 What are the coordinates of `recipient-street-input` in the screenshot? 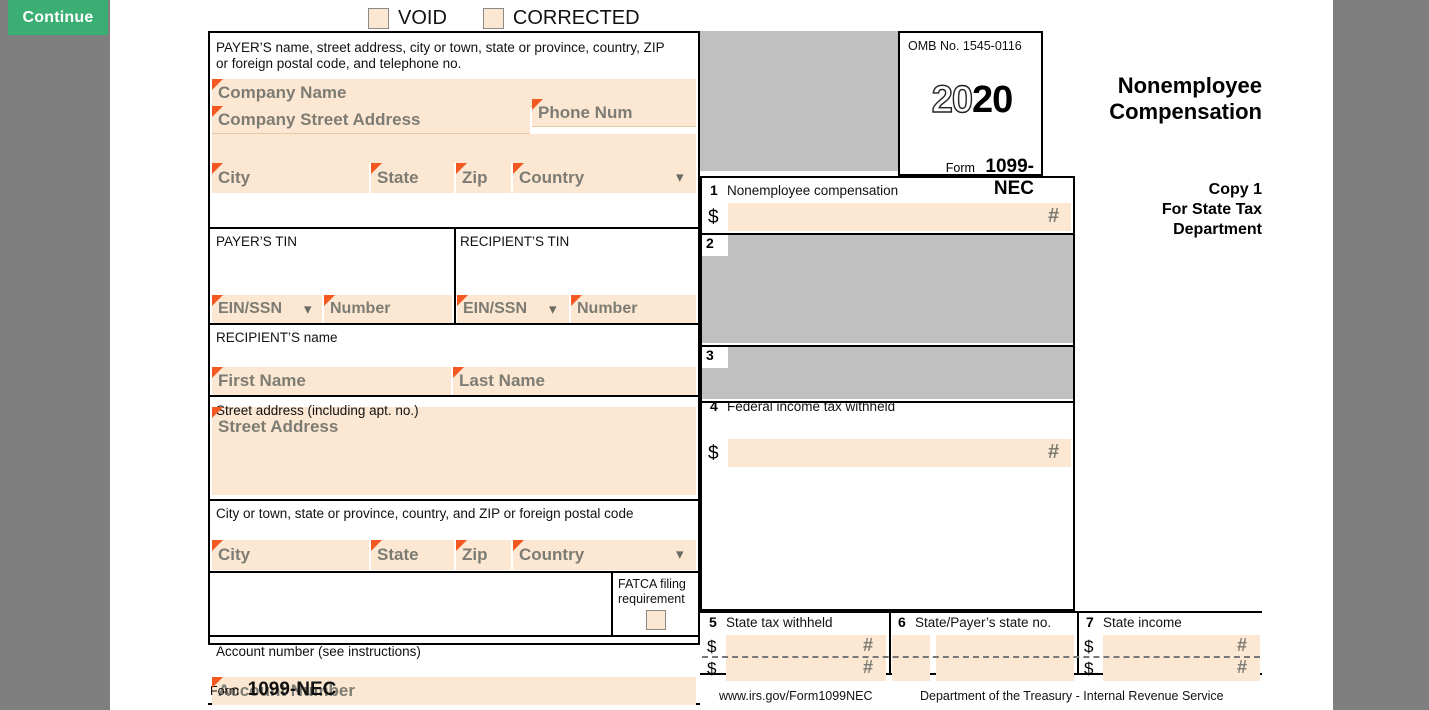 It's located at (454, 427).